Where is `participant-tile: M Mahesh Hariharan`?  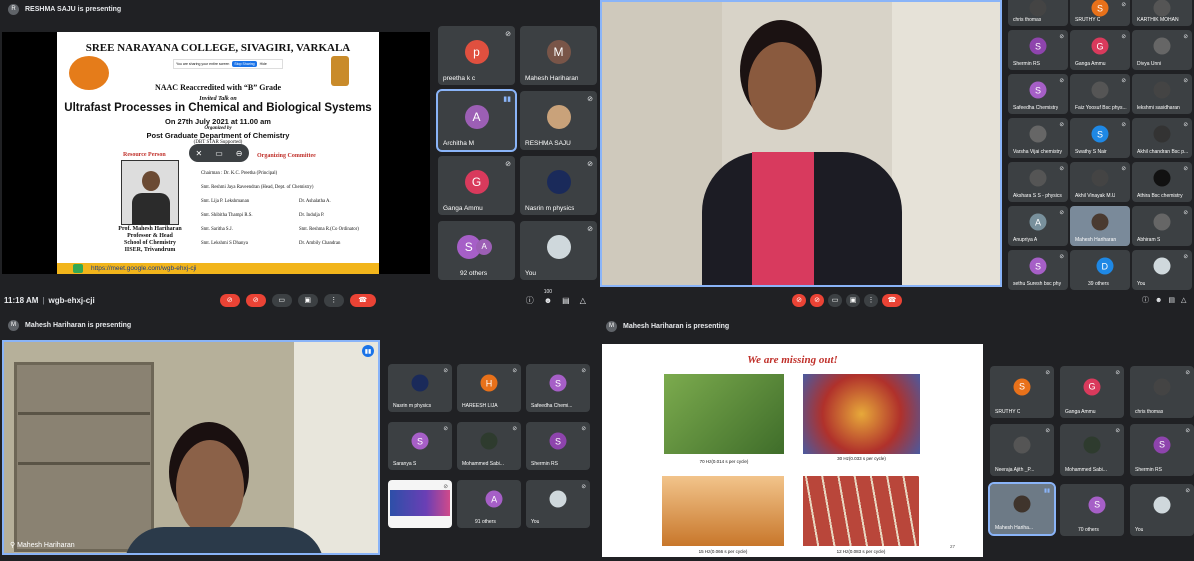
participant-tile: M Mahesh Hariharan is located at coordinates (558, 55).